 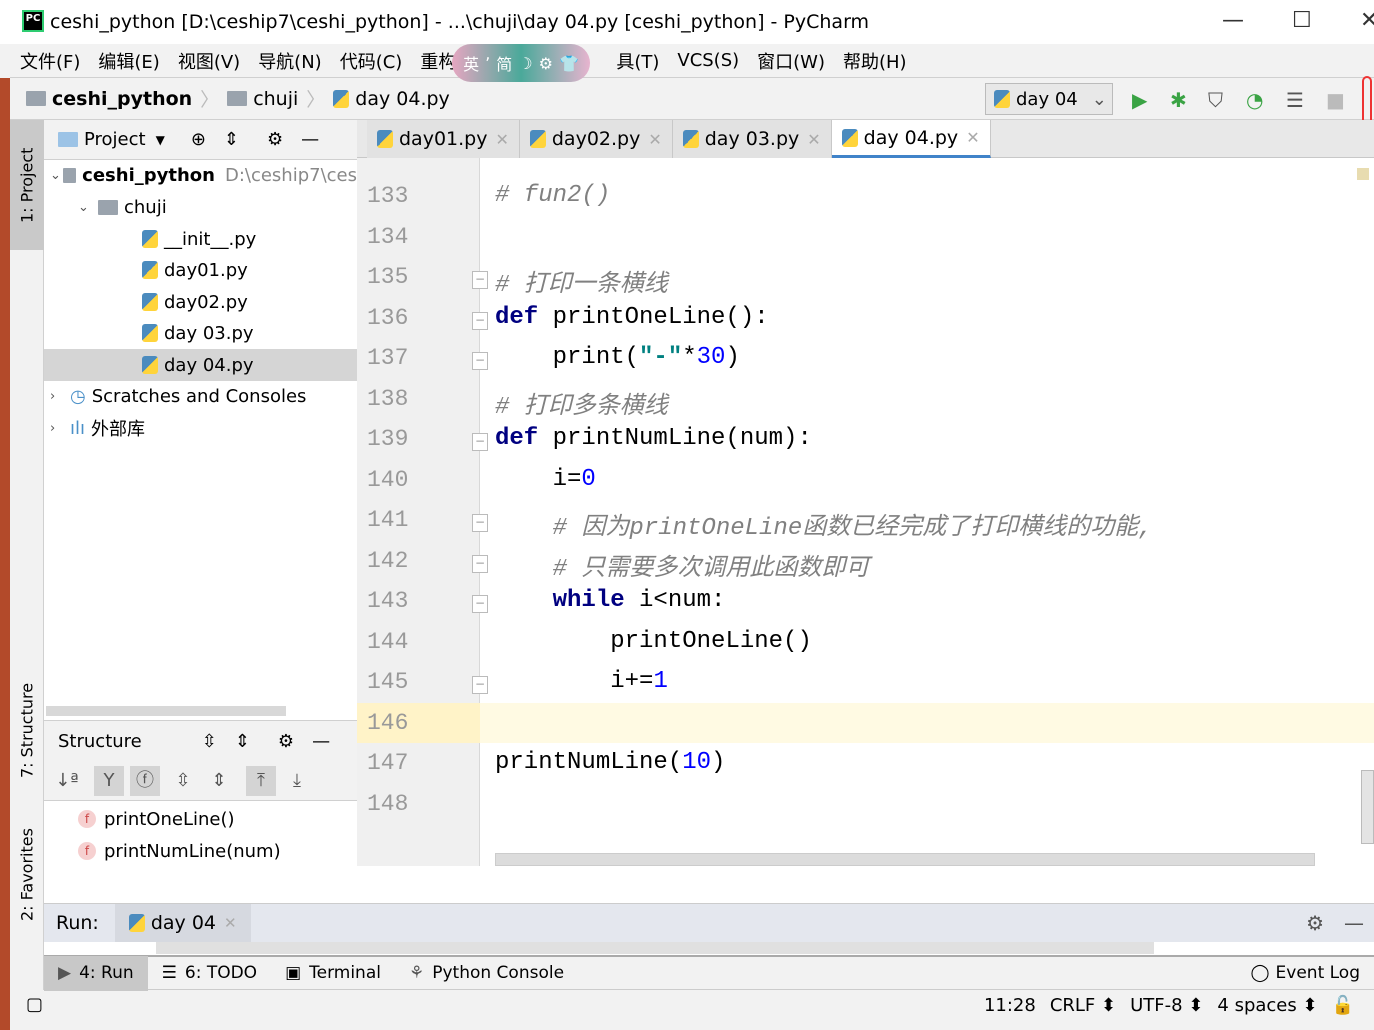 I want to click on structure-item: f printNumLine(num), so click(x=200, y=851).